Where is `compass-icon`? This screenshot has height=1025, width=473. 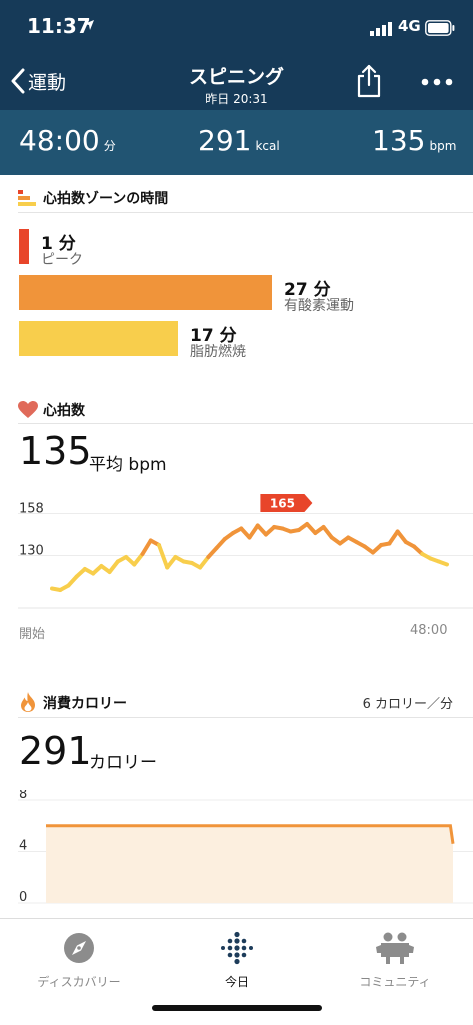 compass-icon is located at coordinates (79, 948).